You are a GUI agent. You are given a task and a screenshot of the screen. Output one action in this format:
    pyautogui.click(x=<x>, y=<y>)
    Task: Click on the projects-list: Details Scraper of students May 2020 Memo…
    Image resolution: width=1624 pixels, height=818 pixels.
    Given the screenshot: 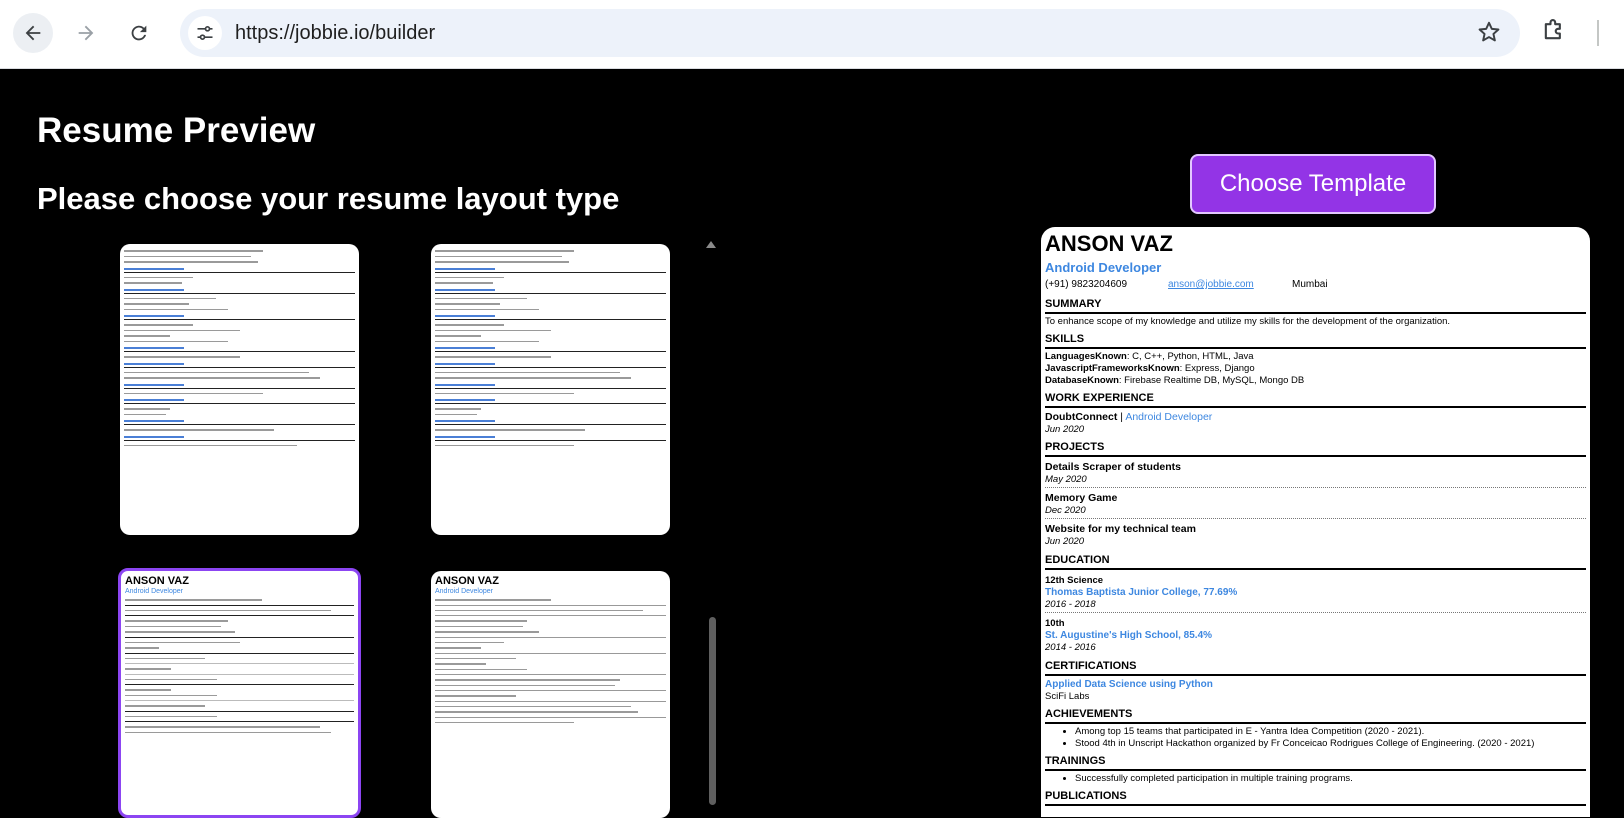 What is the action you would take?
    pyautogui.click(x=1315, y=505)
    